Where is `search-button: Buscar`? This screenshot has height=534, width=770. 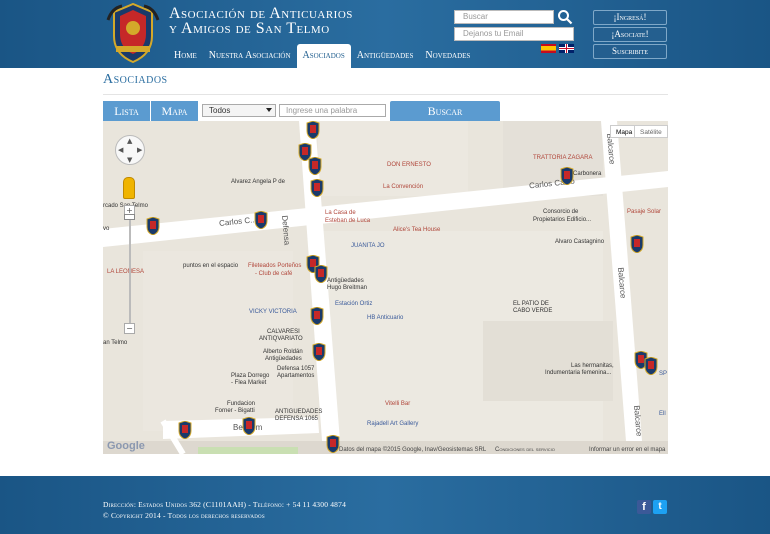
search-button: Buscar is located at coordinates (445, 111).